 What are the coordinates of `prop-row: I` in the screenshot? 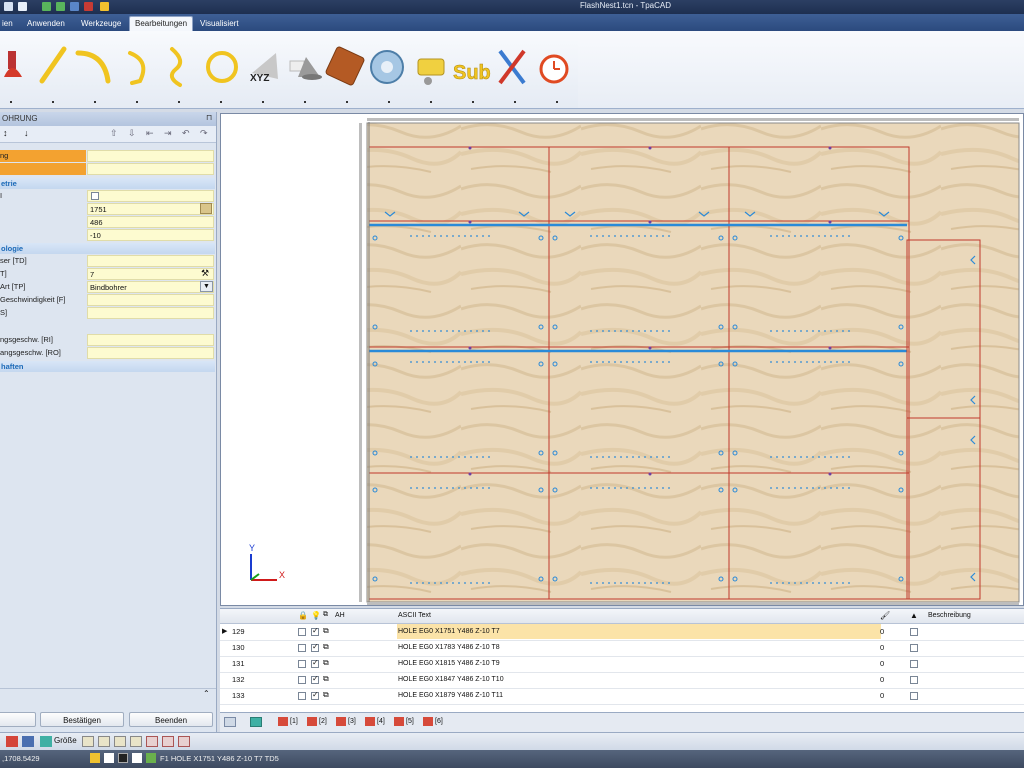 It's located at (107, 196).